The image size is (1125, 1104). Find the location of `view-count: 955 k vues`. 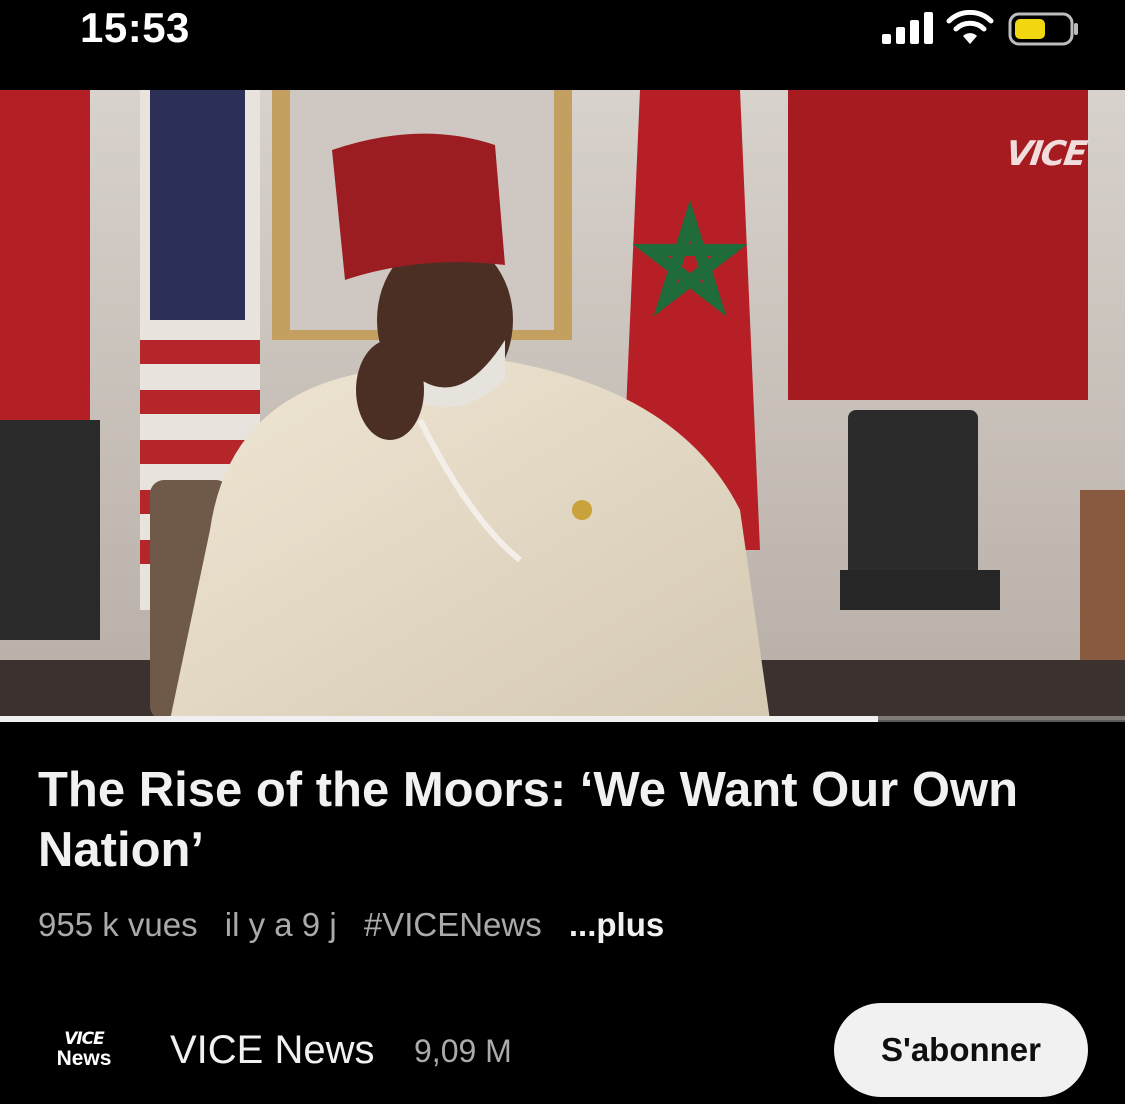

view-count: 955 k vues is located at coordinates (118, 924).